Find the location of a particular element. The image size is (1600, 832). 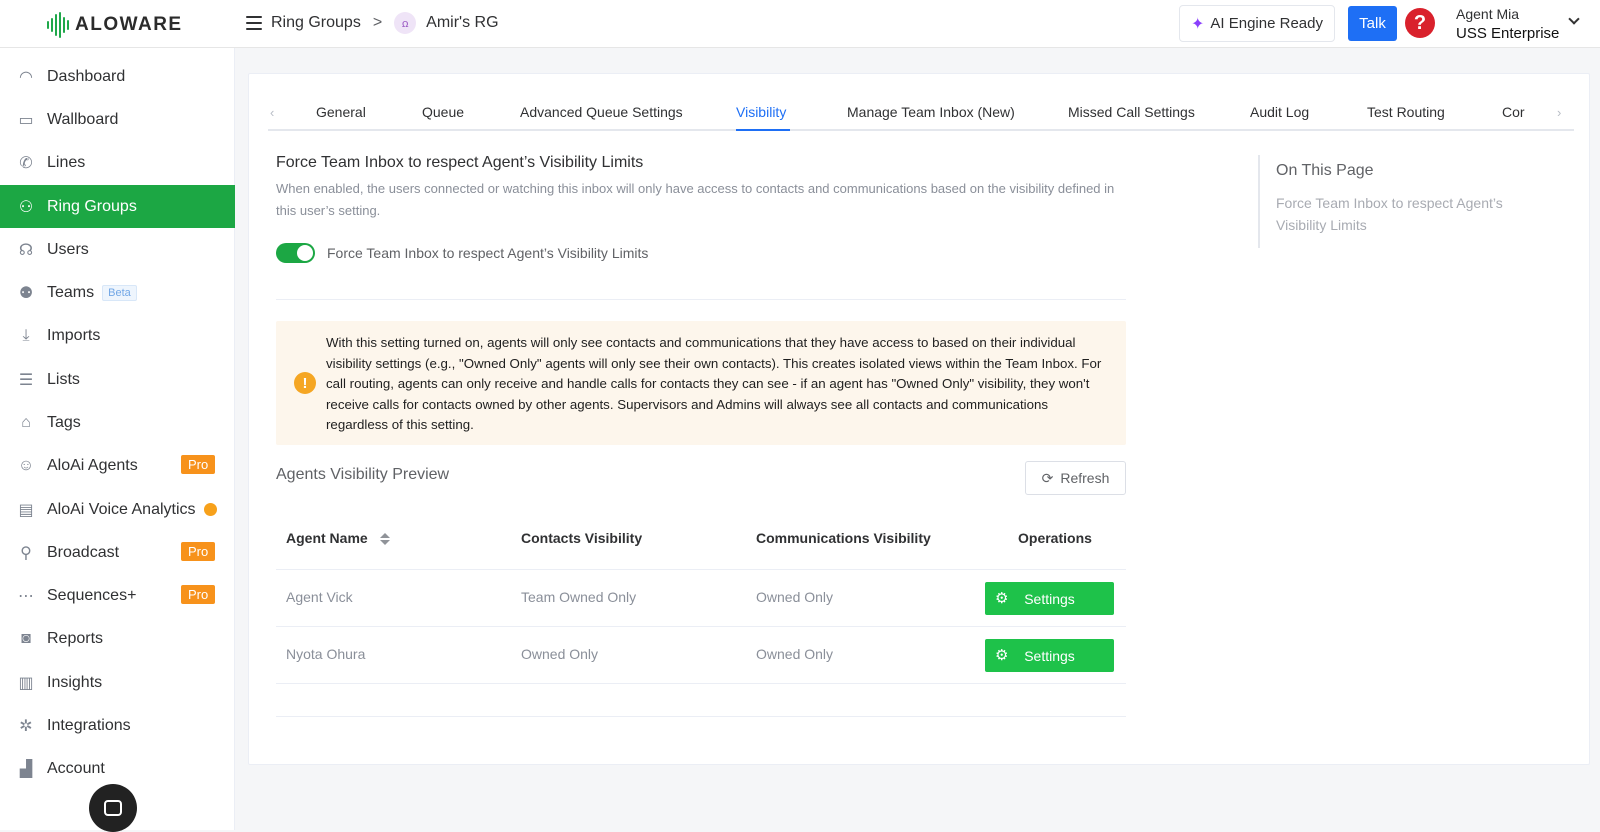

sidebar-item-integrations: ✲ Integrations is located at coordinates (117, 725).